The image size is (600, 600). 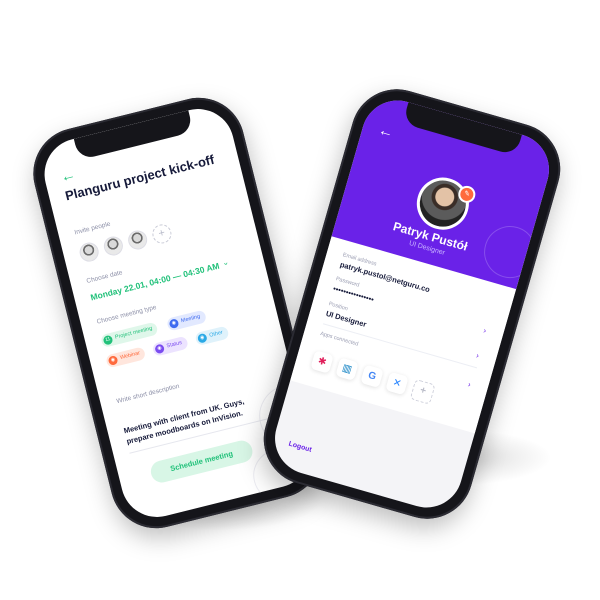 I want to click on schedule-meeting-button: Schedule meeting, so click(x=201, y=461).